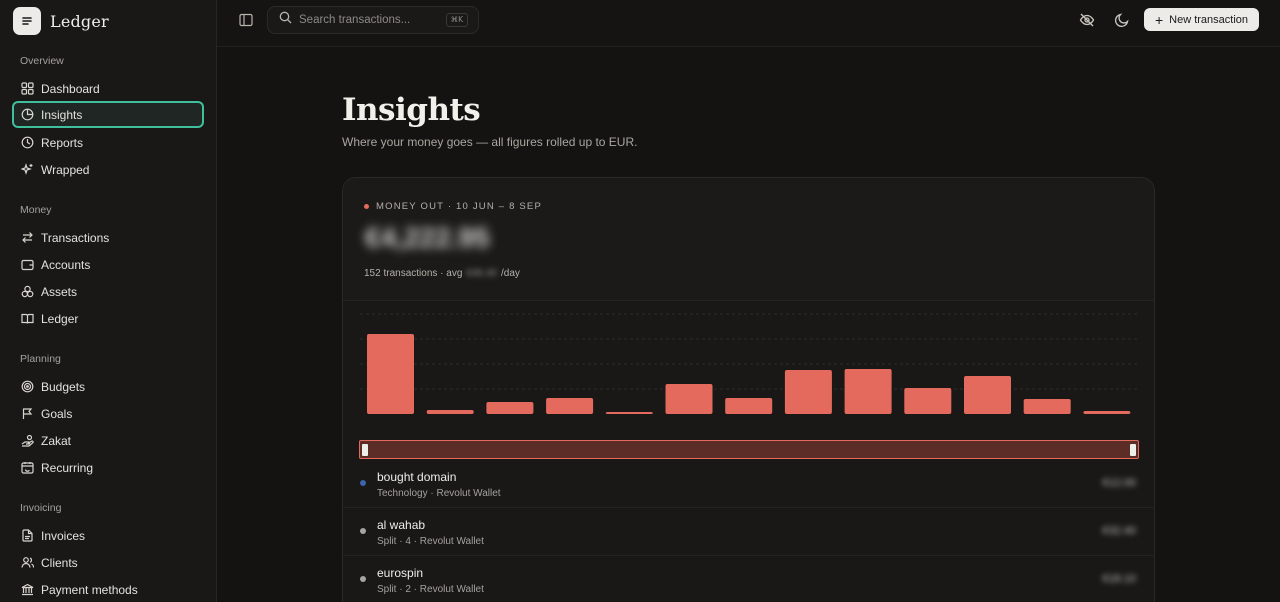 This screenshot has width=1280, height=602. What do you see at coordinates (108, 413) in the screenshot?
I see `sidebar-item-goals: Goals` at bounding box center [108, 413].